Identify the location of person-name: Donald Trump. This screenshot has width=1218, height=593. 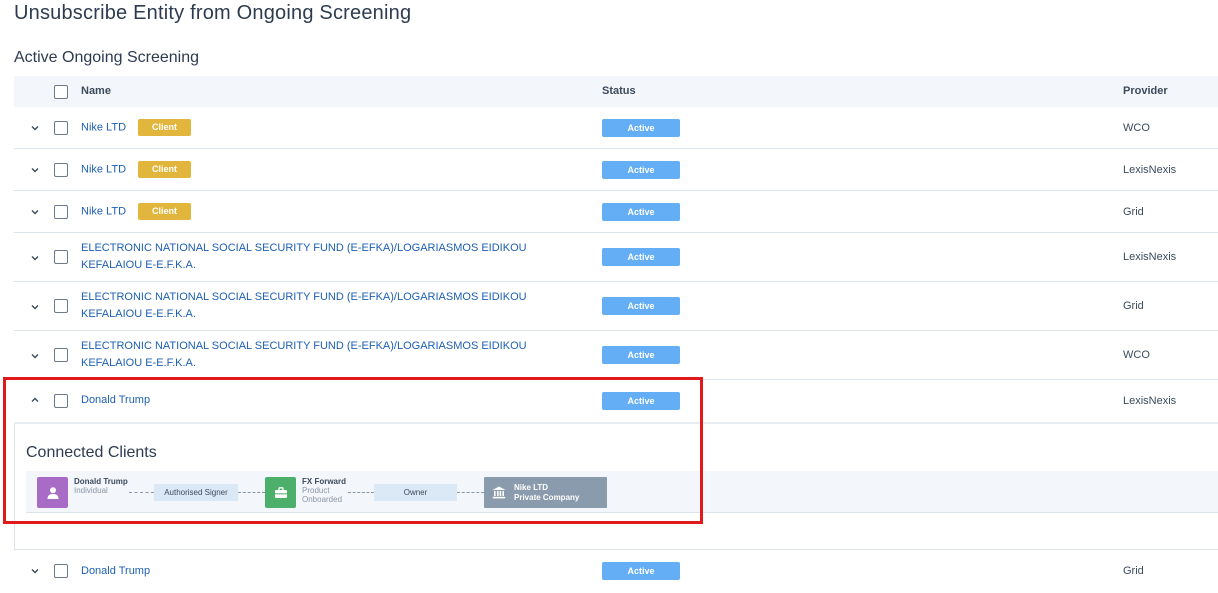
(101, 481).